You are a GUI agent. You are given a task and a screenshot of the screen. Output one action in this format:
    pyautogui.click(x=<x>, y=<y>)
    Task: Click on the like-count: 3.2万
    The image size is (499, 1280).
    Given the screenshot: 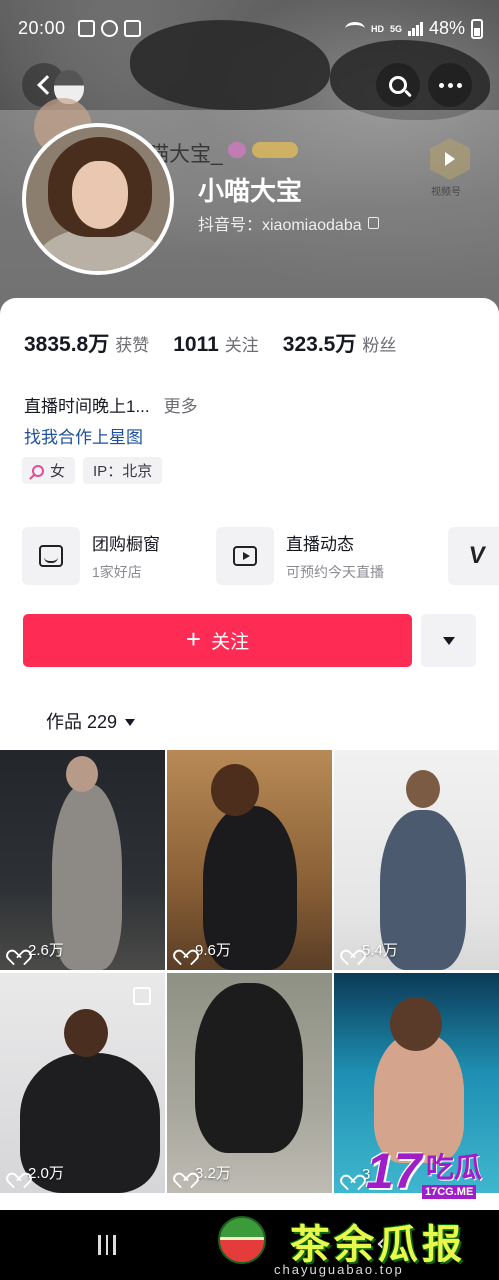 What is the action you would take?
    pyautogui.click(x=204, y=1172)
    